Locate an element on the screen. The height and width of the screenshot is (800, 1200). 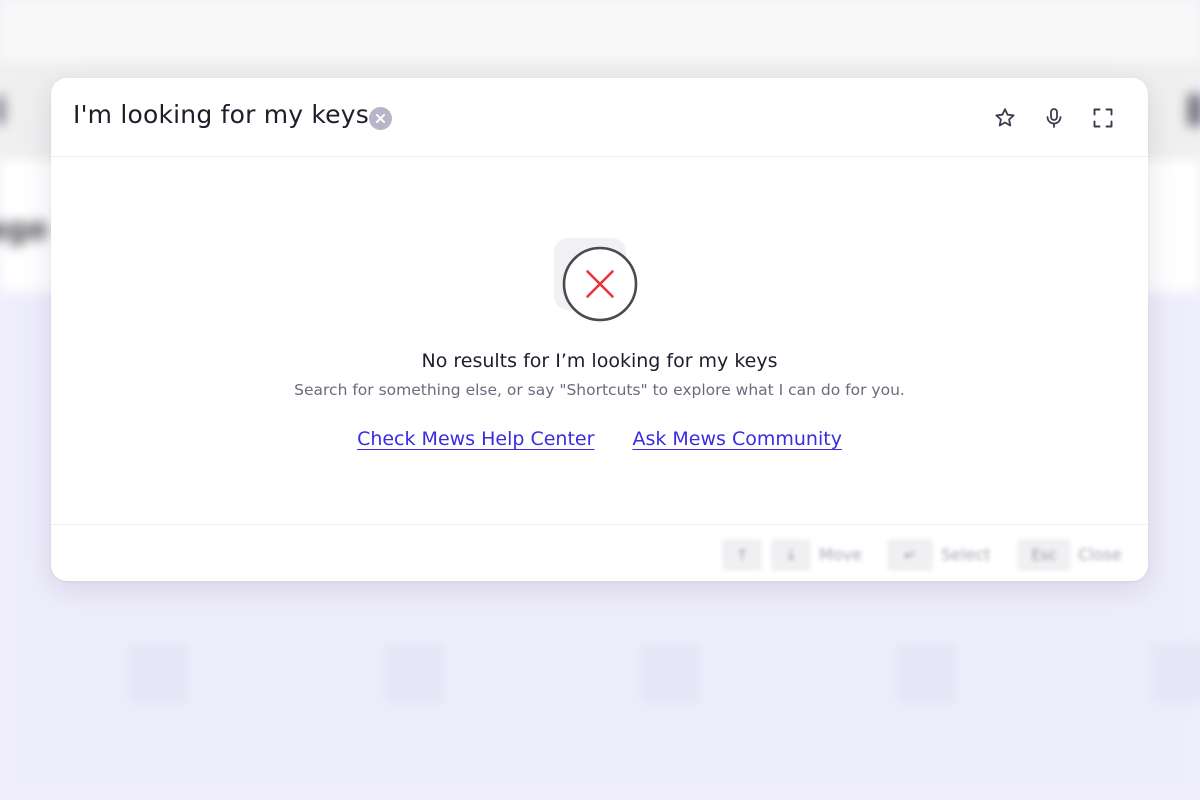
fullscreen-button is located at coordinates (1103, 118).